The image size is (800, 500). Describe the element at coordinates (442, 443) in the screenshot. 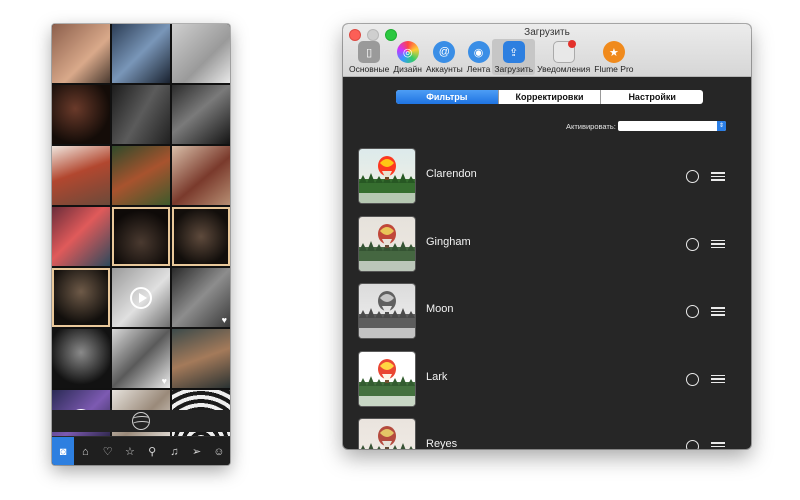

I see `filter-name: Reyes` at that location.